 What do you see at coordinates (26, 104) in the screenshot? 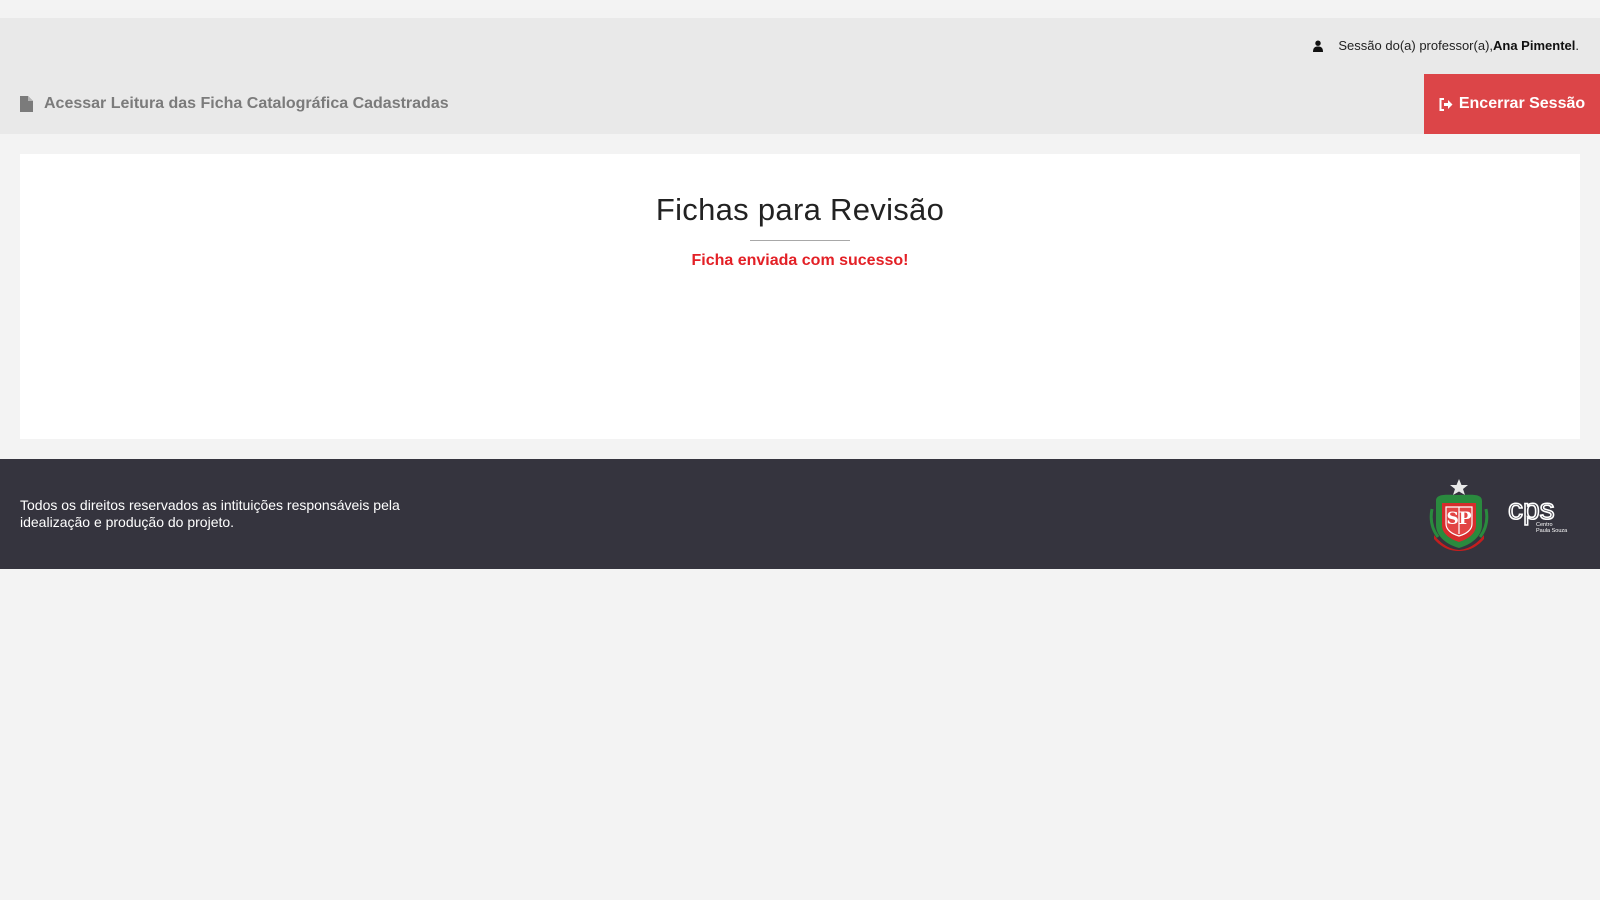
I see `file-icon` at bounding box center [26, 104].